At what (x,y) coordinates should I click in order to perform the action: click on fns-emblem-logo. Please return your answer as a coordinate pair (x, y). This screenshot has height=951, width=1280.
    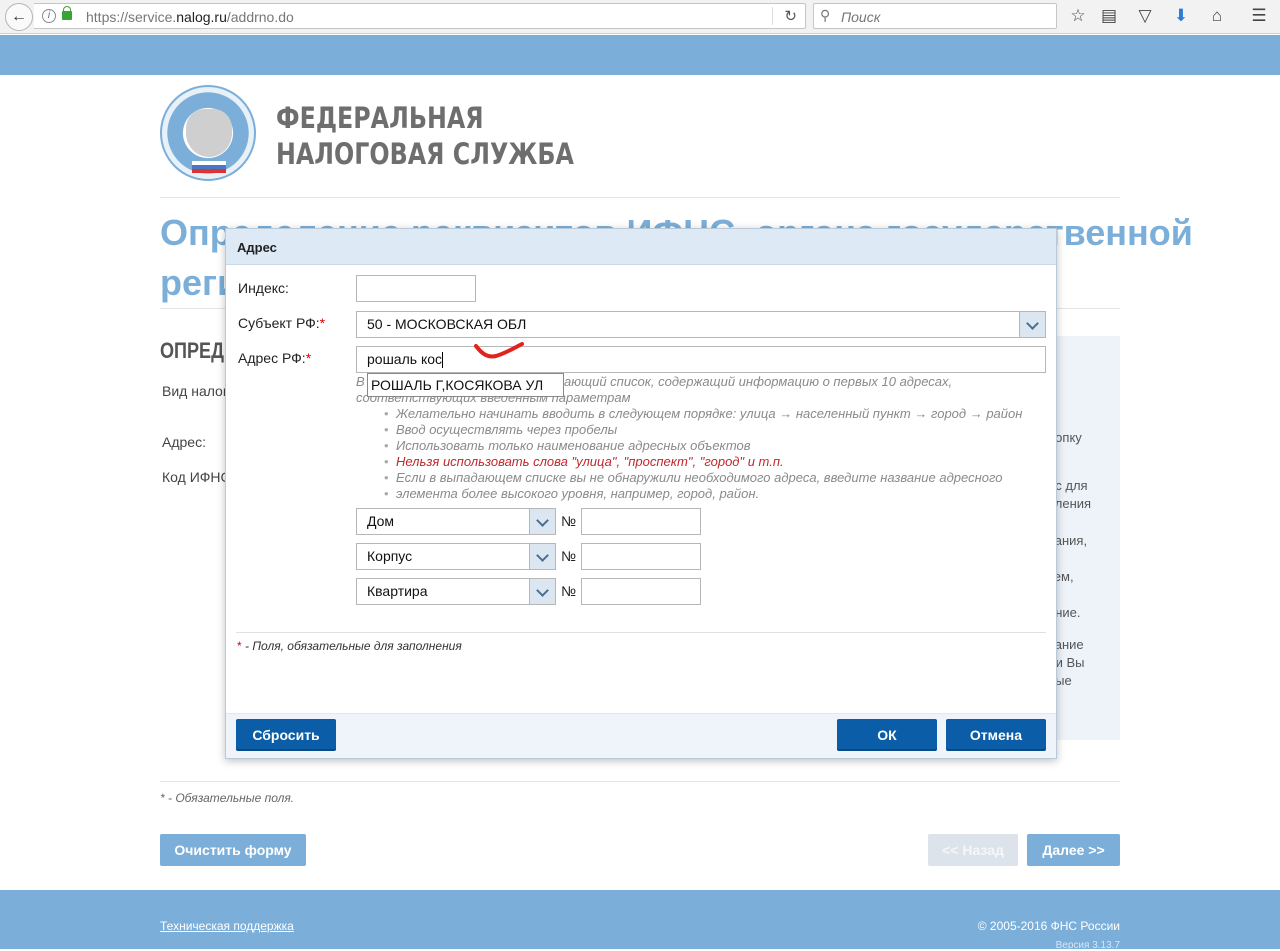
    Looking at the image, I should click on (208, 133).